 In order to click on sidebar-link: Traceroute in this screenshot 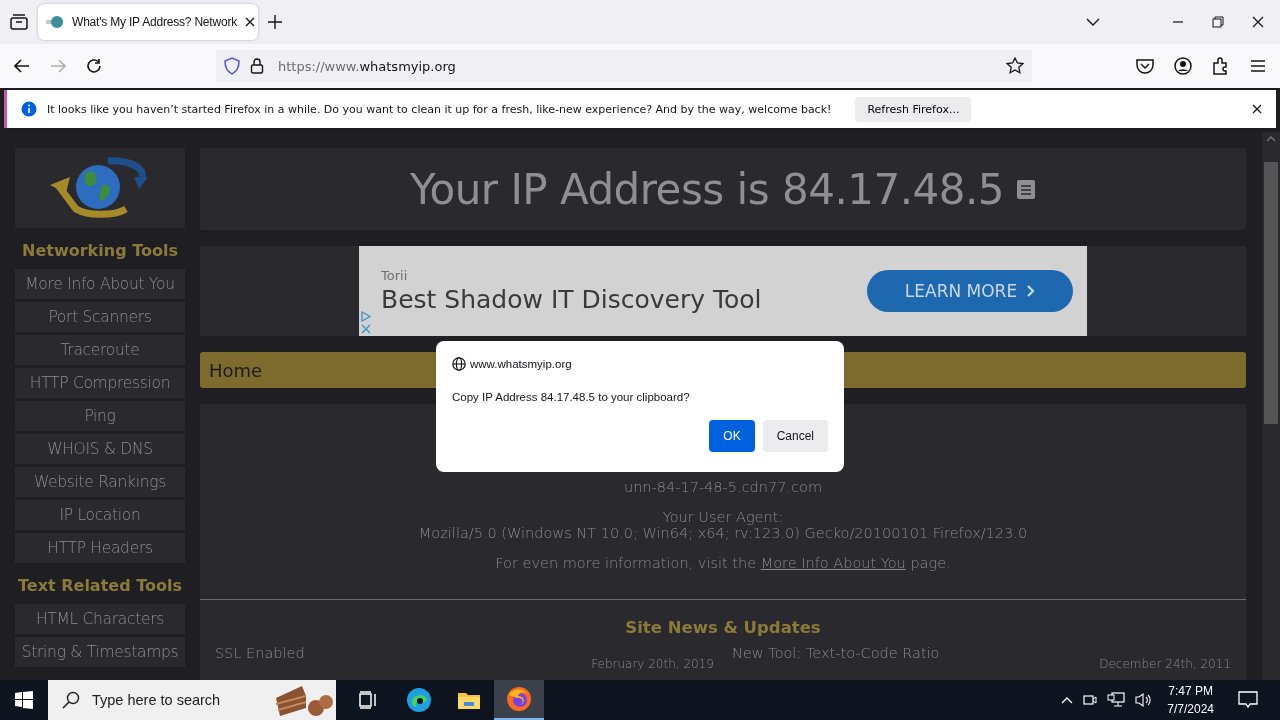, I will do `click(100, 350)`.